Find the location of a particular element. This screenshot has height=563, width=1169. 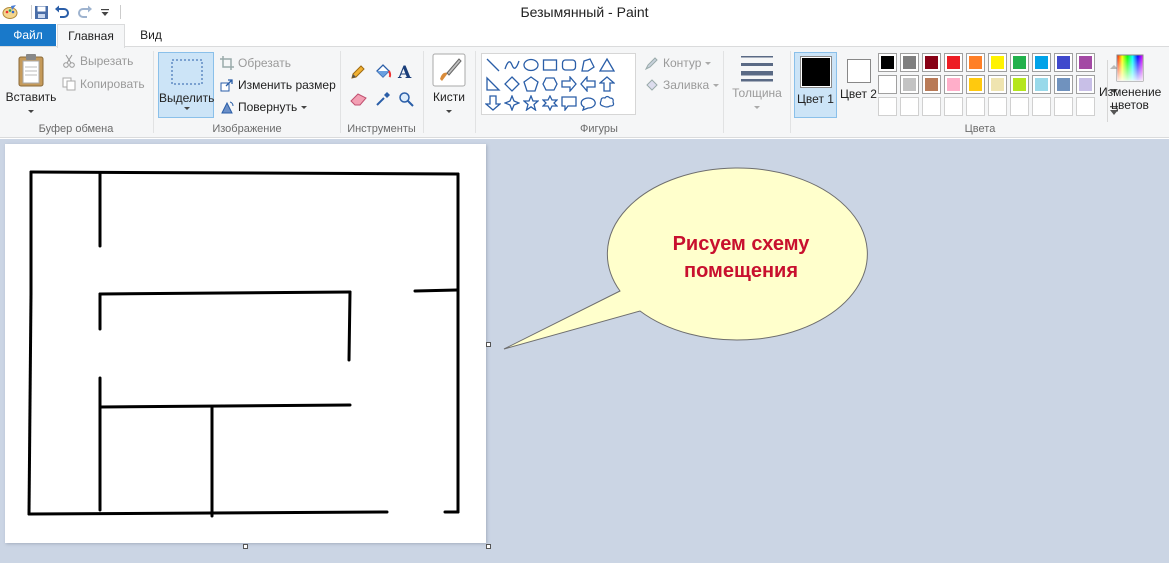

curve-shape-icon is located at coordinates (512, 65).